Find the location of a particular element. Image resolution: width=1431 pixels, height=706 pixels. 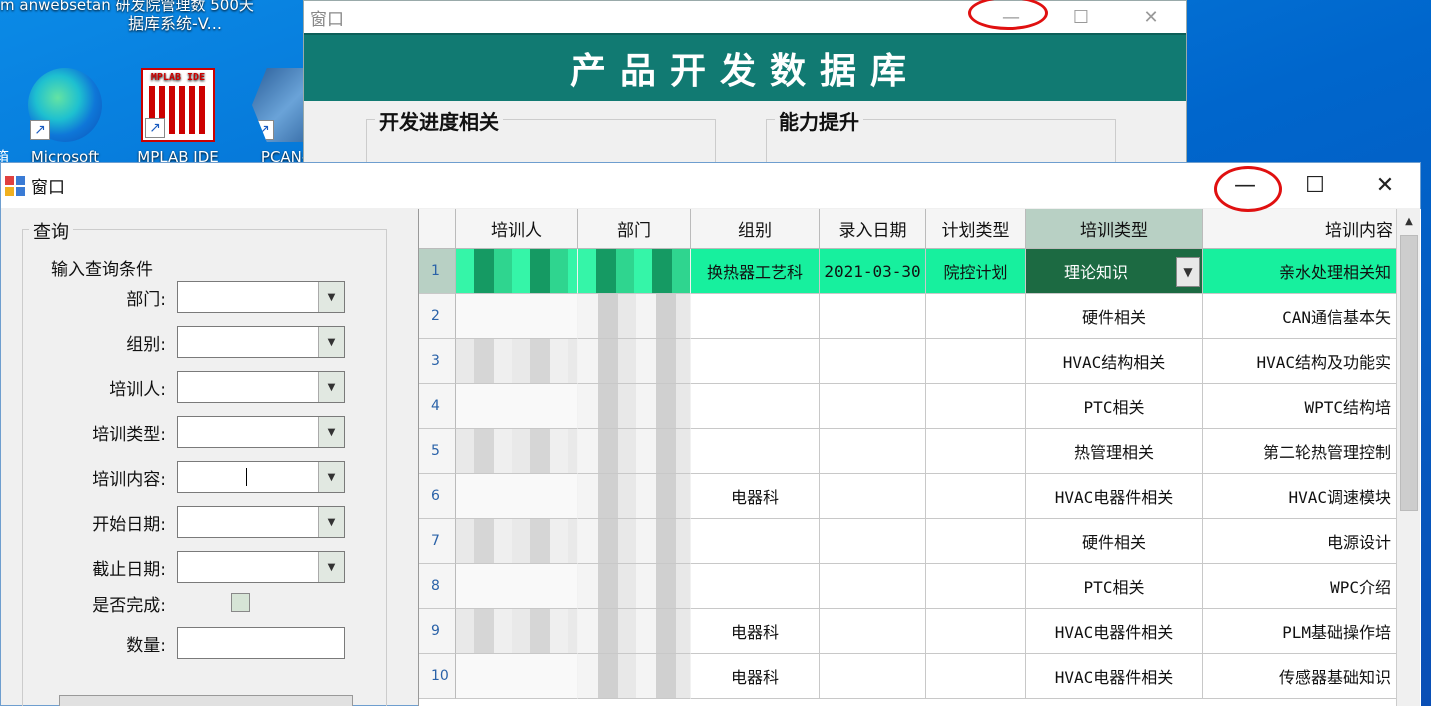

table-row: 2 硬件相关 CAN通信基本矢 is located at coordinates (908, 316).